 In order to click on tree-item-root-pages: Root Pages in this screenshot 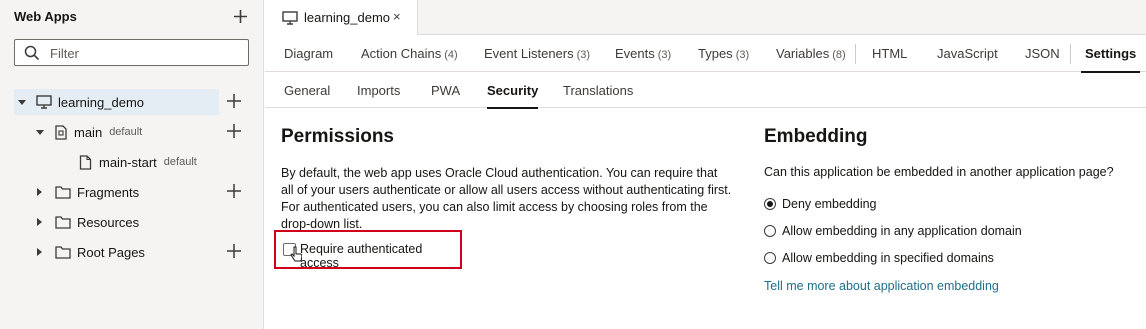, I will do `click(91, 252)`.